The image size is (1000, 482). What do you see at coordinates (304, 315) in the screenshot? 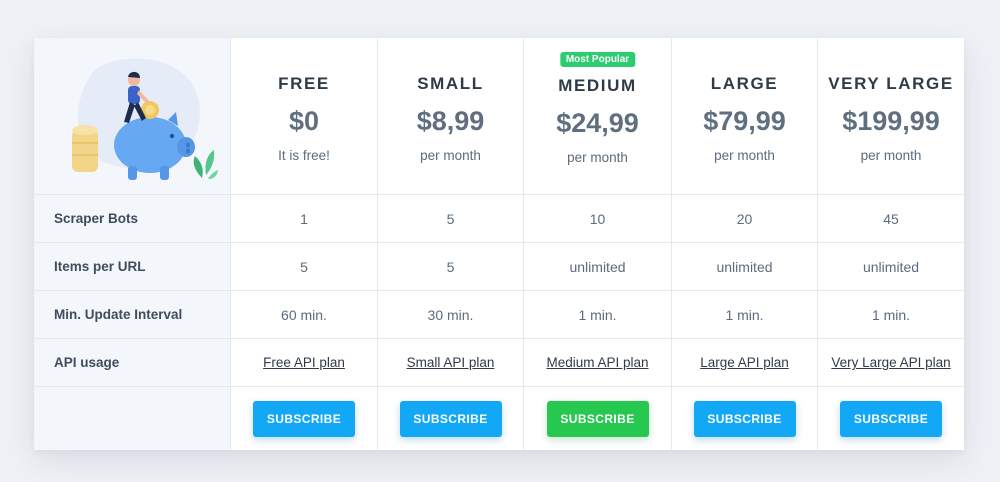
I see `table-cell: 60 min.` at bounding box center [304, 315].